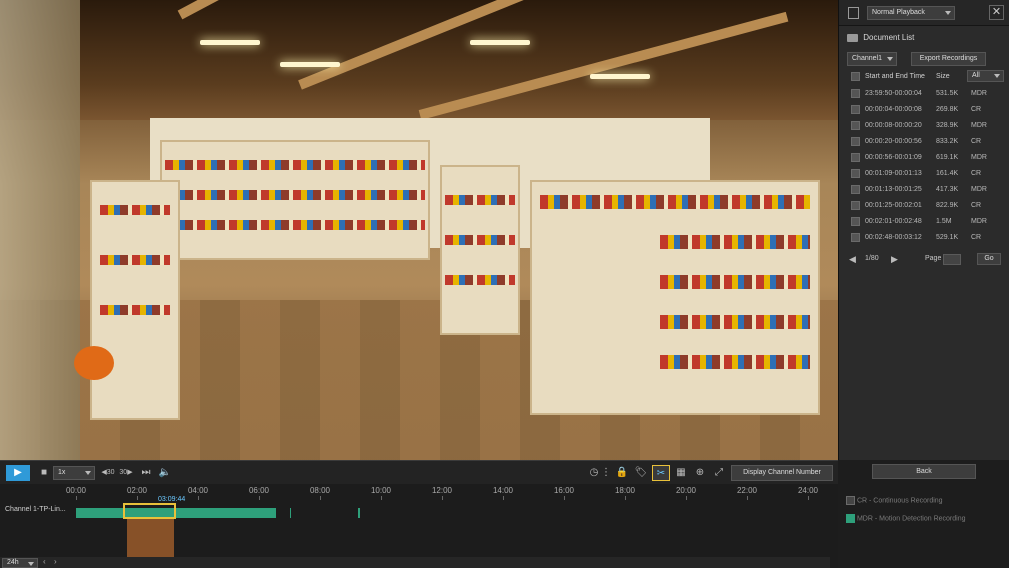 This screenshot has width=1009, height=568. I want to click on mdr-checkbox, so click(850, 518).